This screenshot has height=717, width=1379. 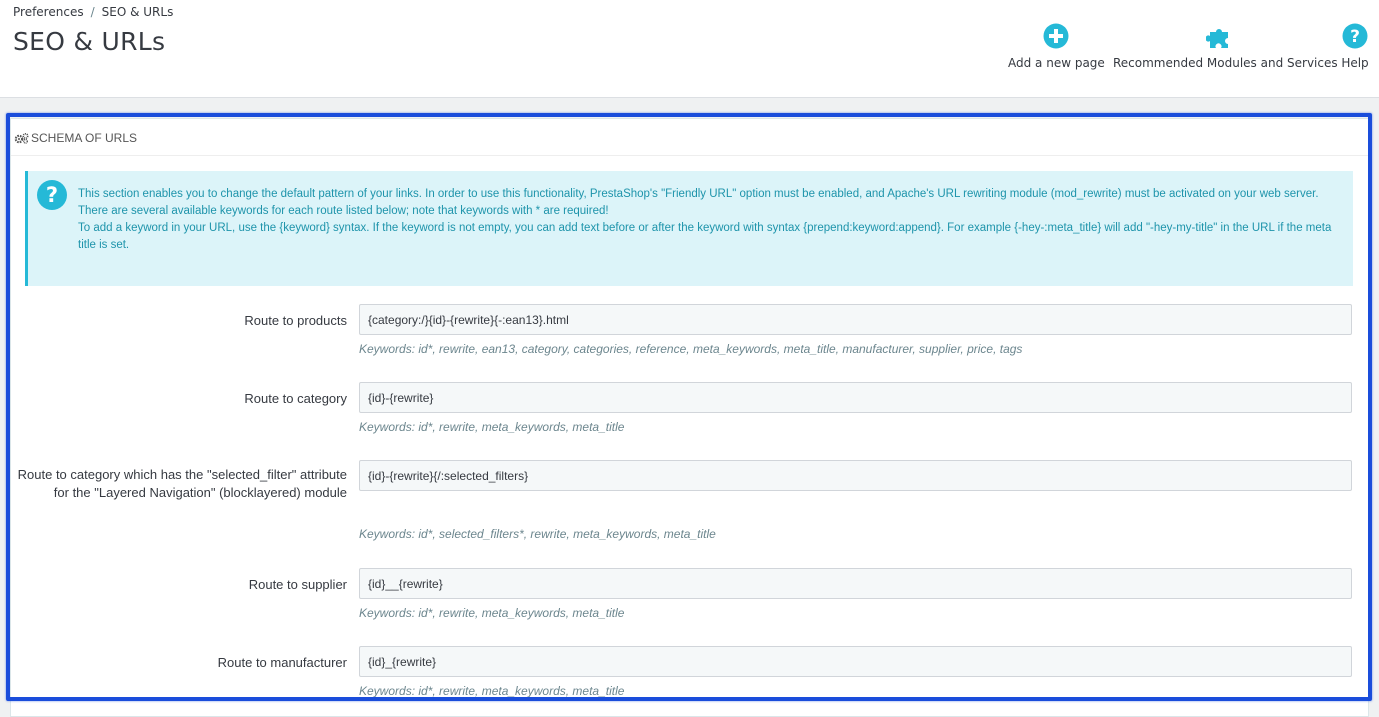 I want to click on route-manufacturer-label: Route to manufacturer, so click(x=282, y=662).